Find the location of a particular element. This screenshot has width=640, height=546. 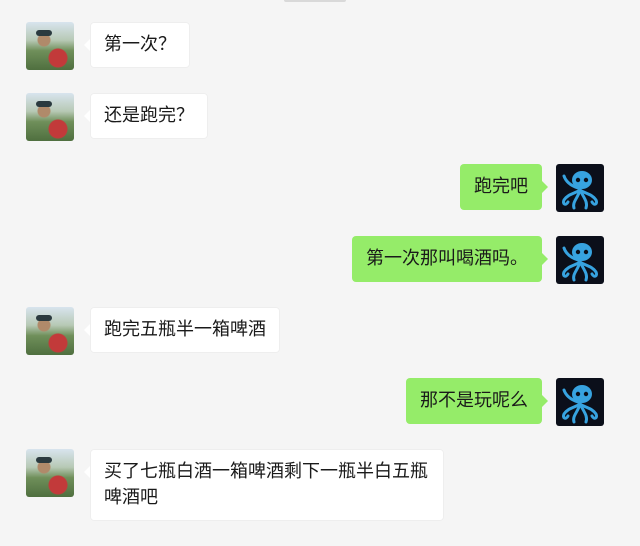

message-text: 还是跑完？ is located at coordinates (149, 115).